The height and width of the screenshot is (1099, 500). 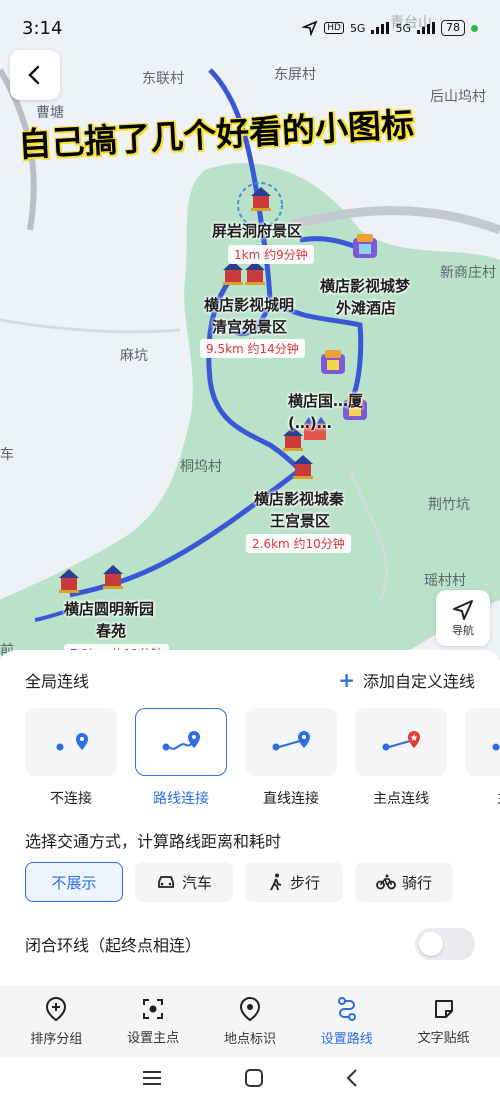 I want to click on hotel-marker-icon, so click(x=365, y=247).